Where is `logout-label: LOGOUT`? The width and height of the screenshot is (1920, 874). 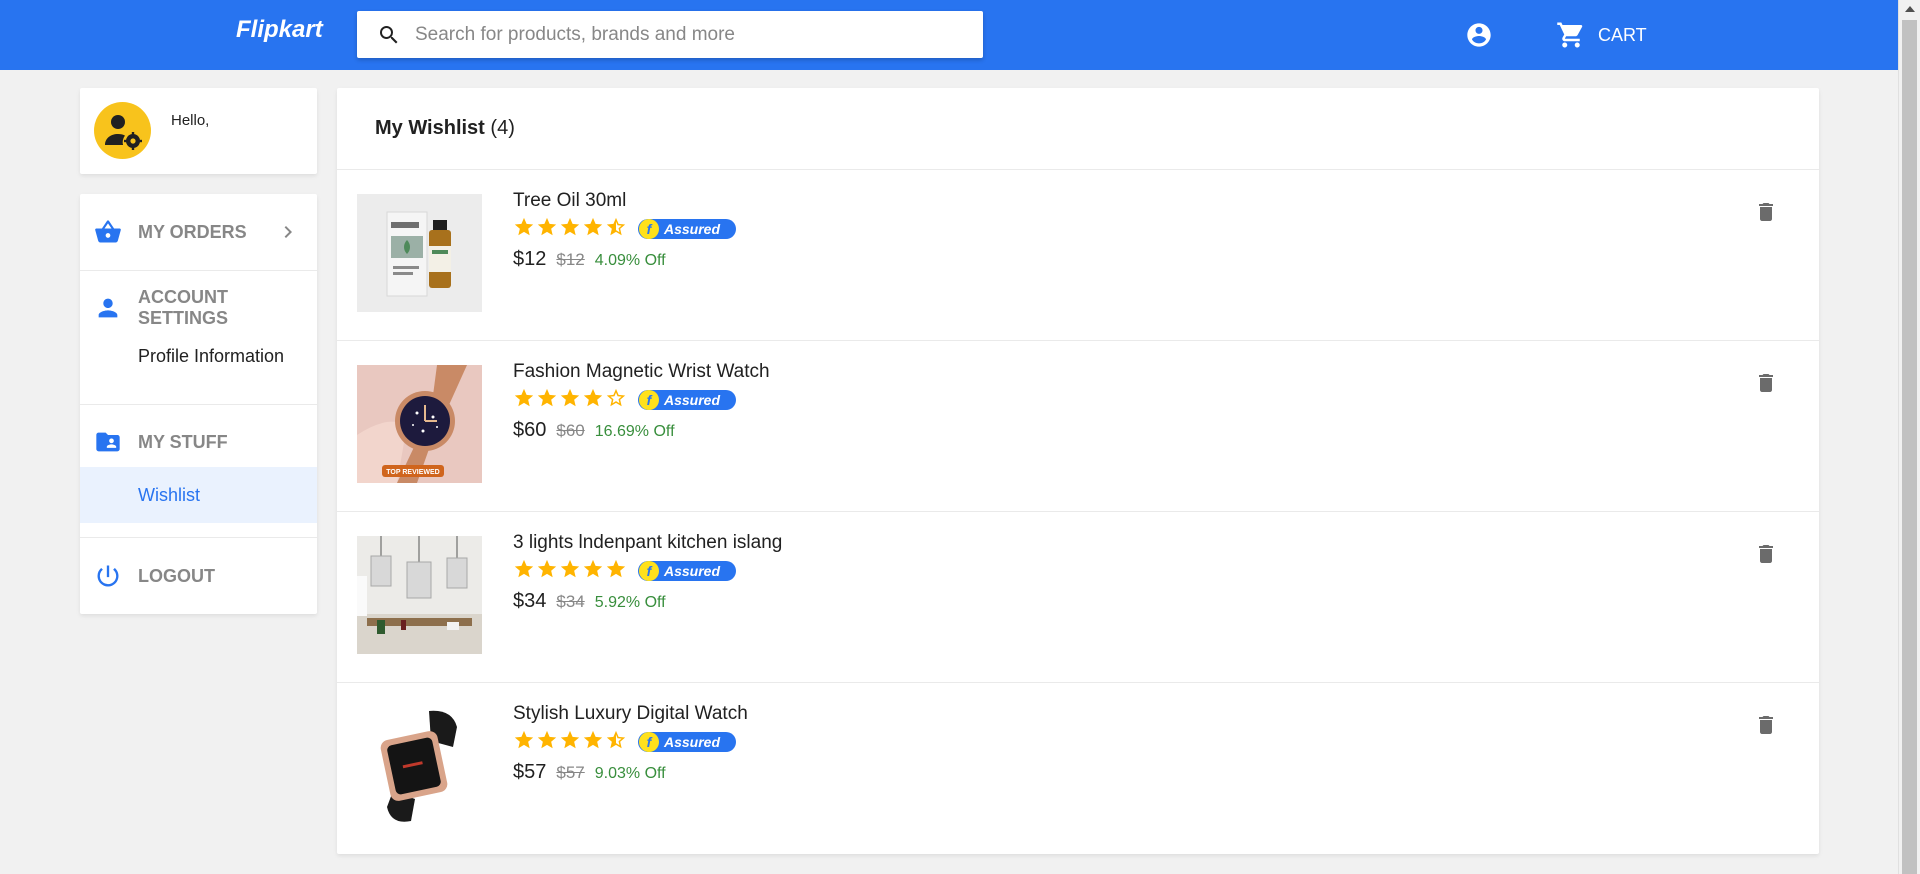
logout-label: LOGOUT is located at coordinates (176, 575).